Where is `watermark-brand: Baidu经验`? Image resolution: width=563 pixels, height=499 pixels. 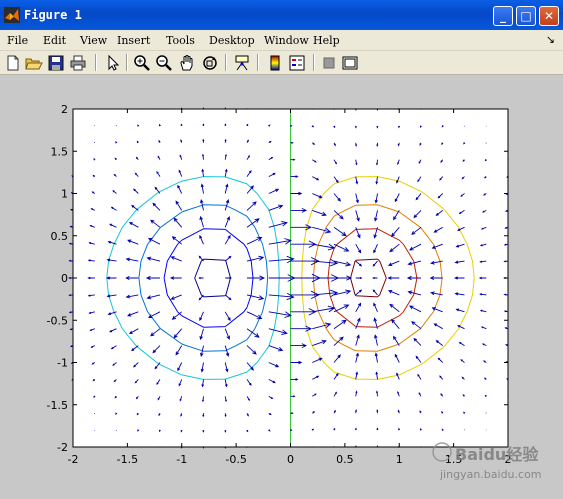
watermark-brand: Baidu经验 is located at coordinates (497, 454).